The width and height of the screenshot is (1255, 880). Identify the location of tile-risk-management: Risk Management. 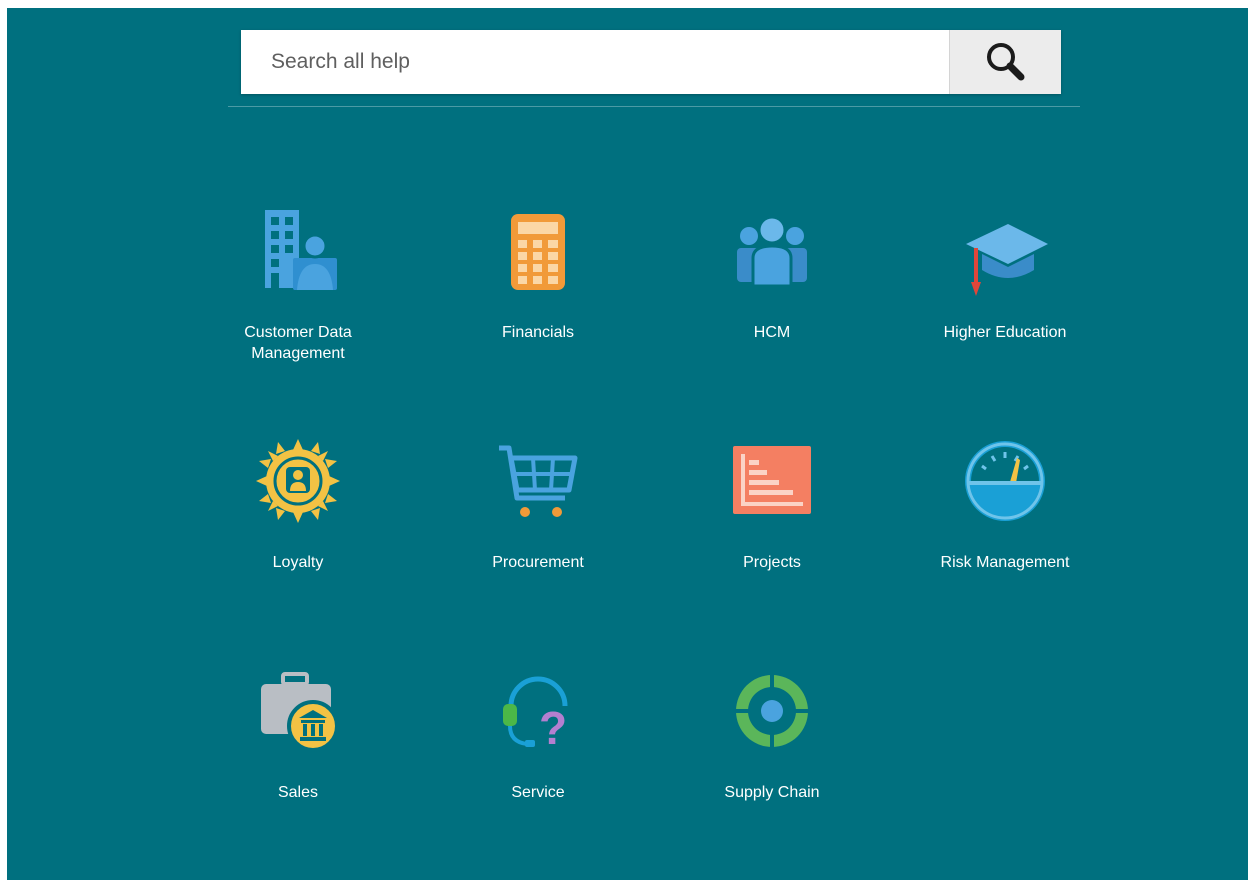
(1005, 504).